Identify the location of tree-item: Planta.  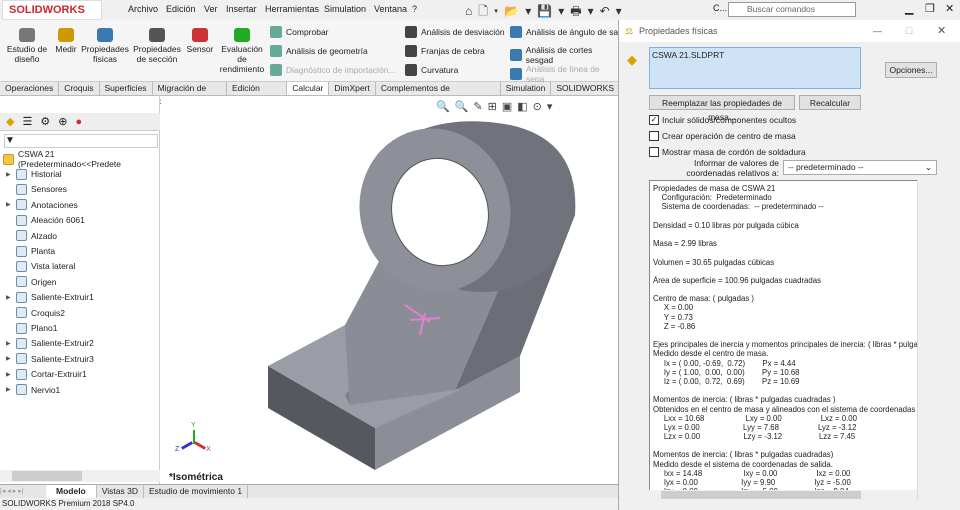
(30, 251).